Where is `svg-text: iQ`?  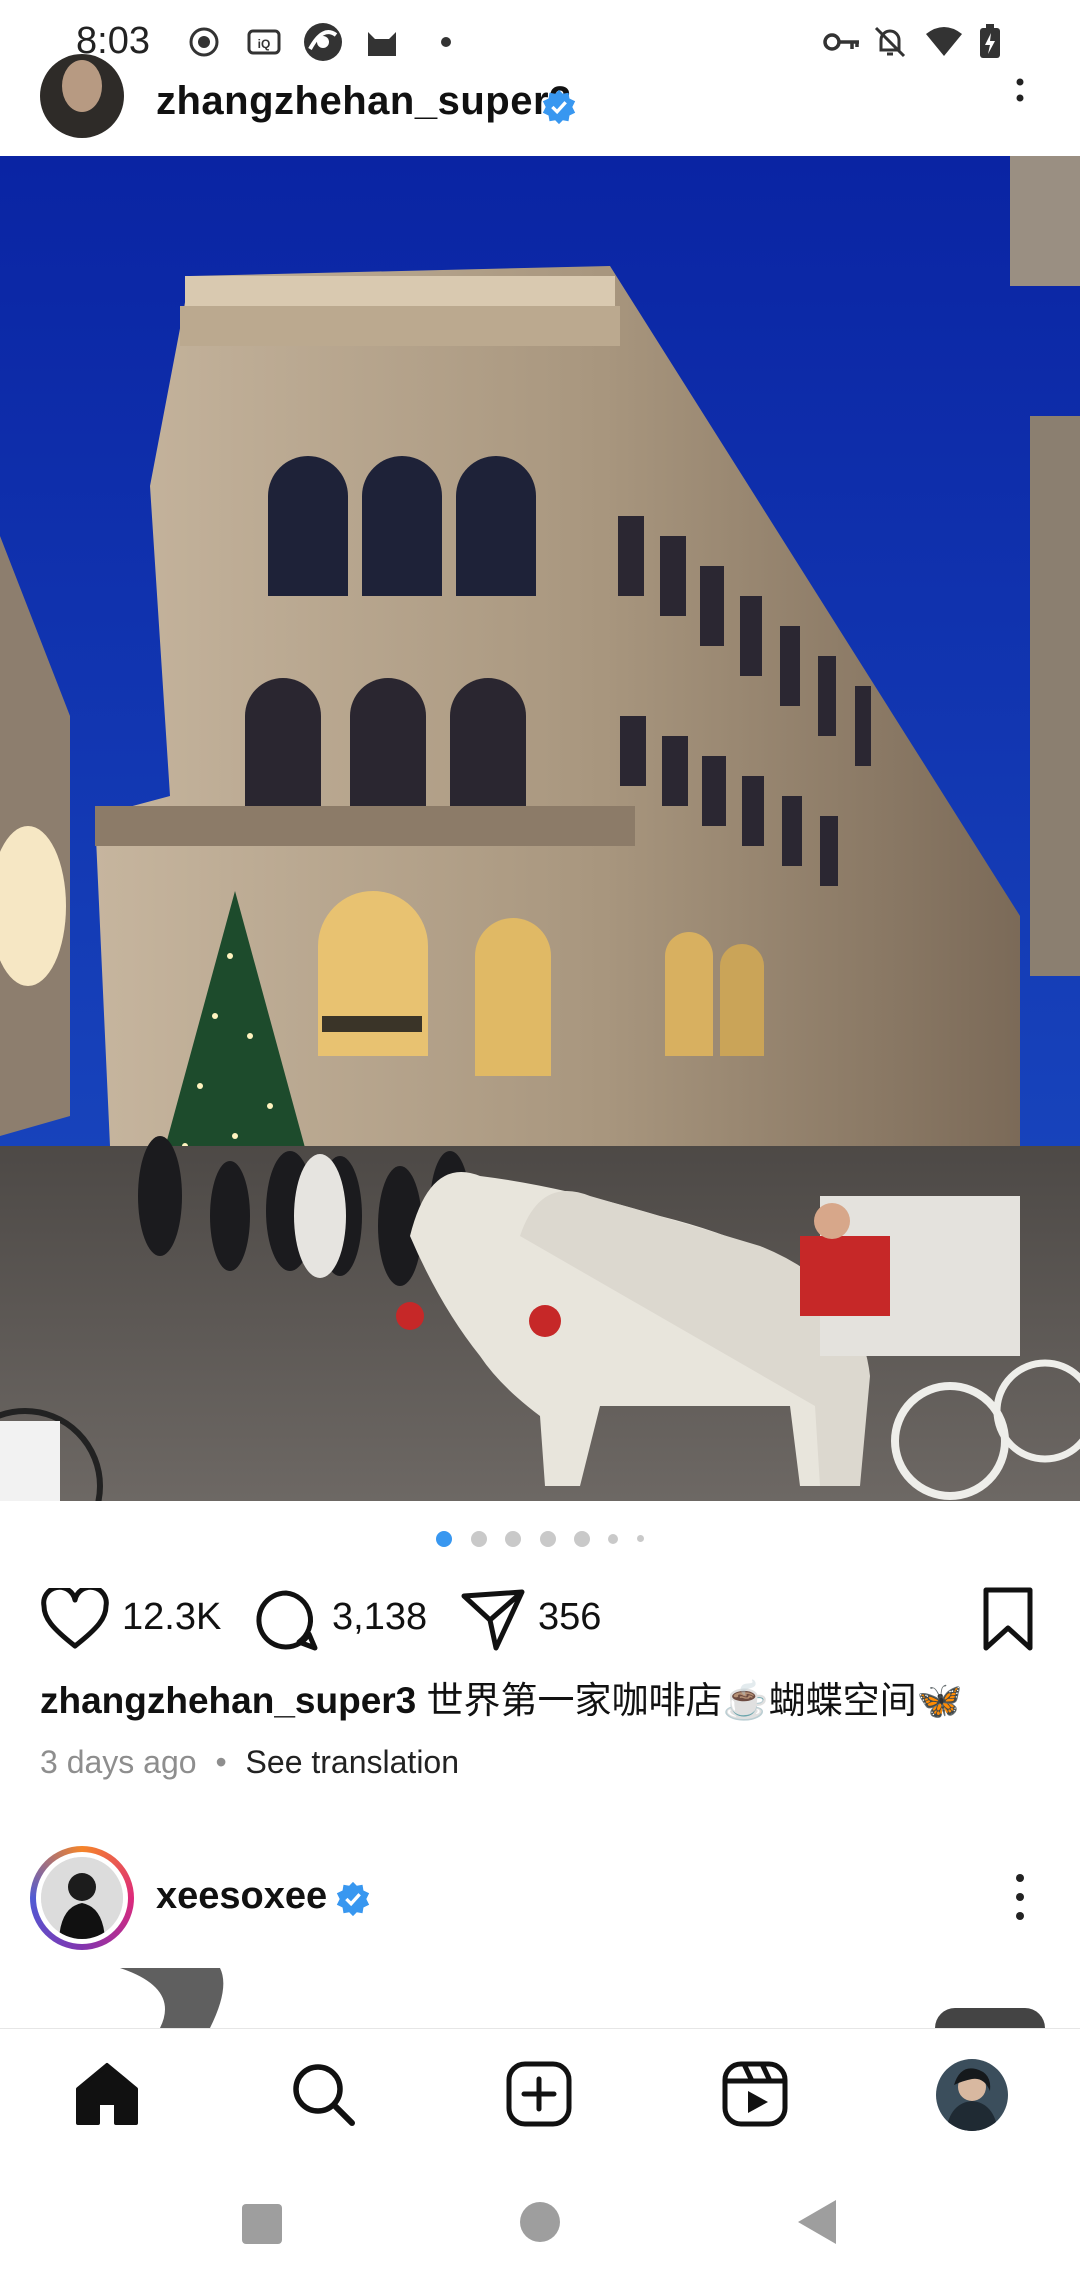
svg-text: iQ is located at coordinates (264, 44).